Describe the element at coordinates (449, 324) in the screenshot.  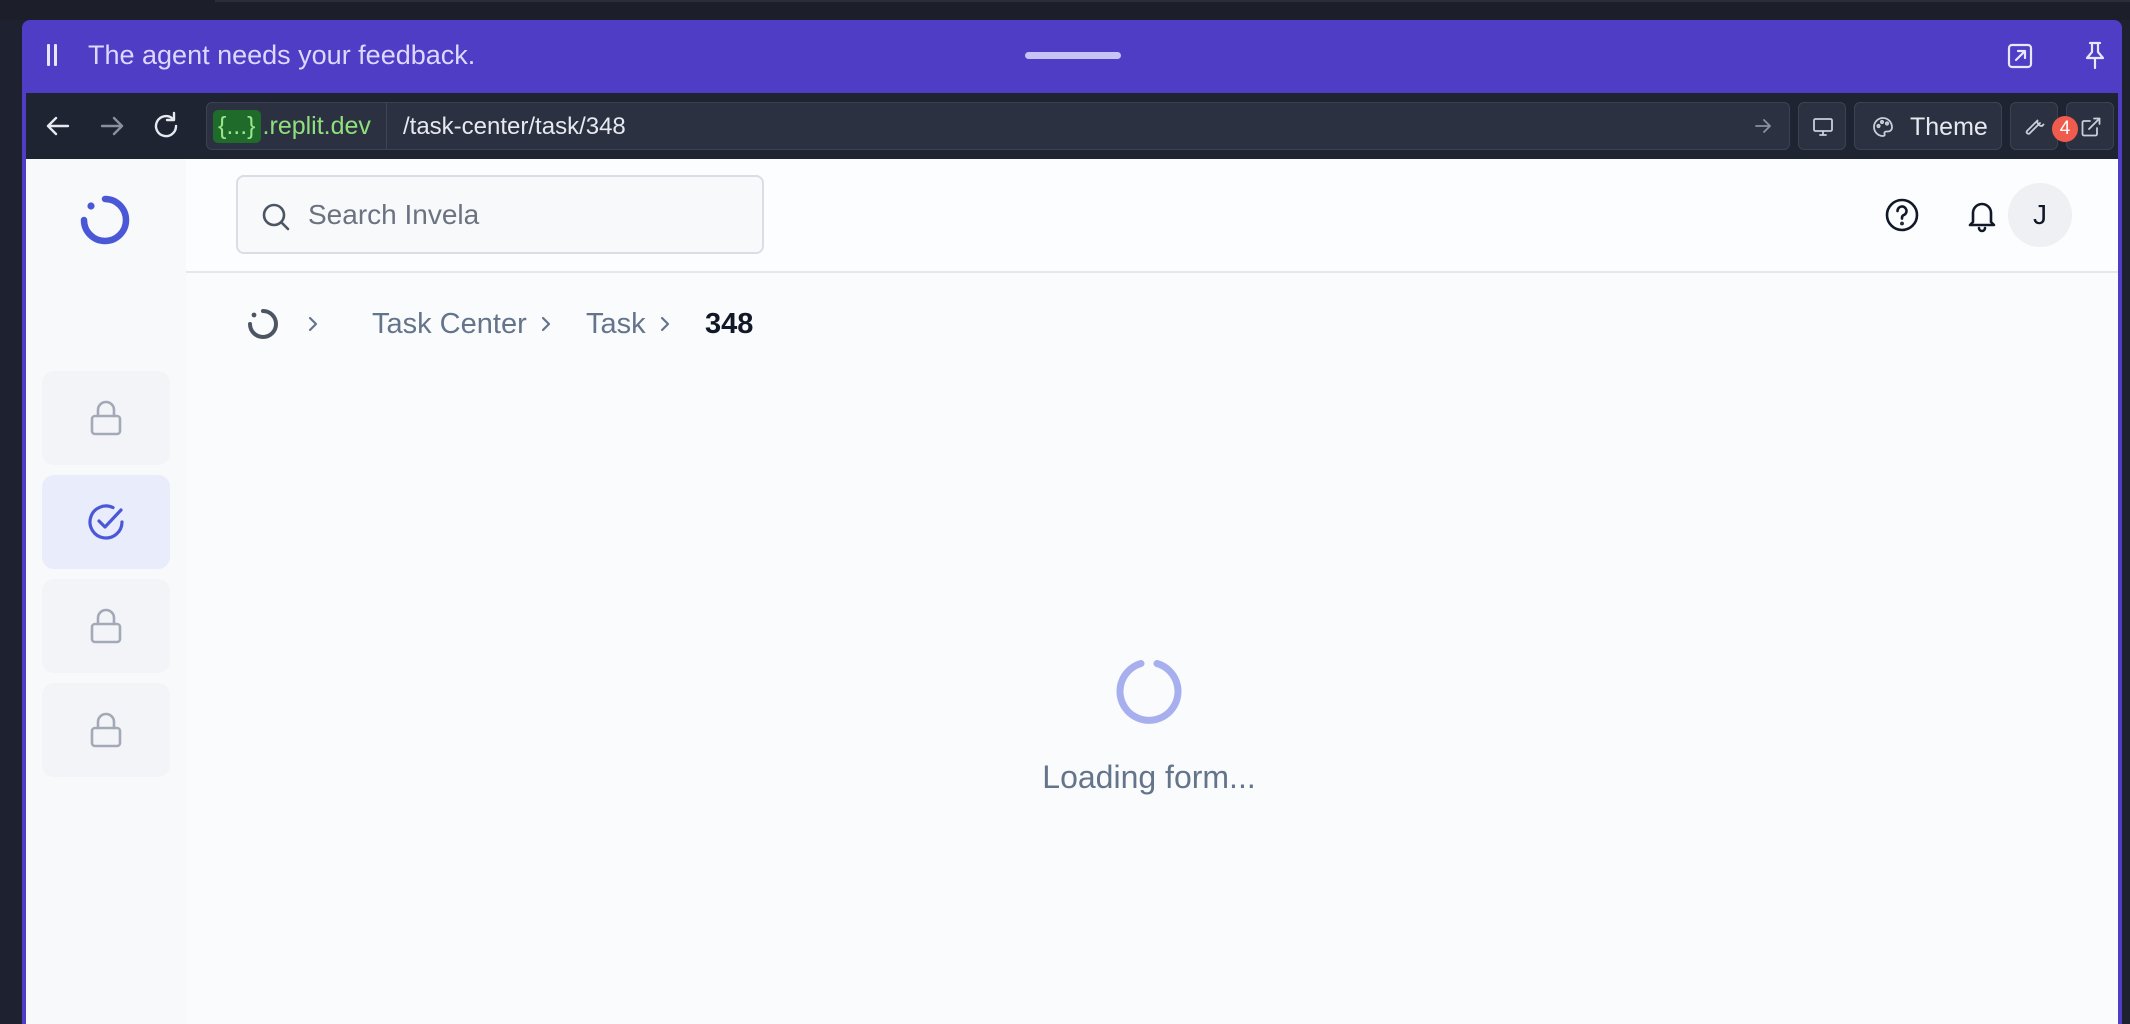
I see `breadcrumb-task-center: Task Center` at that location.